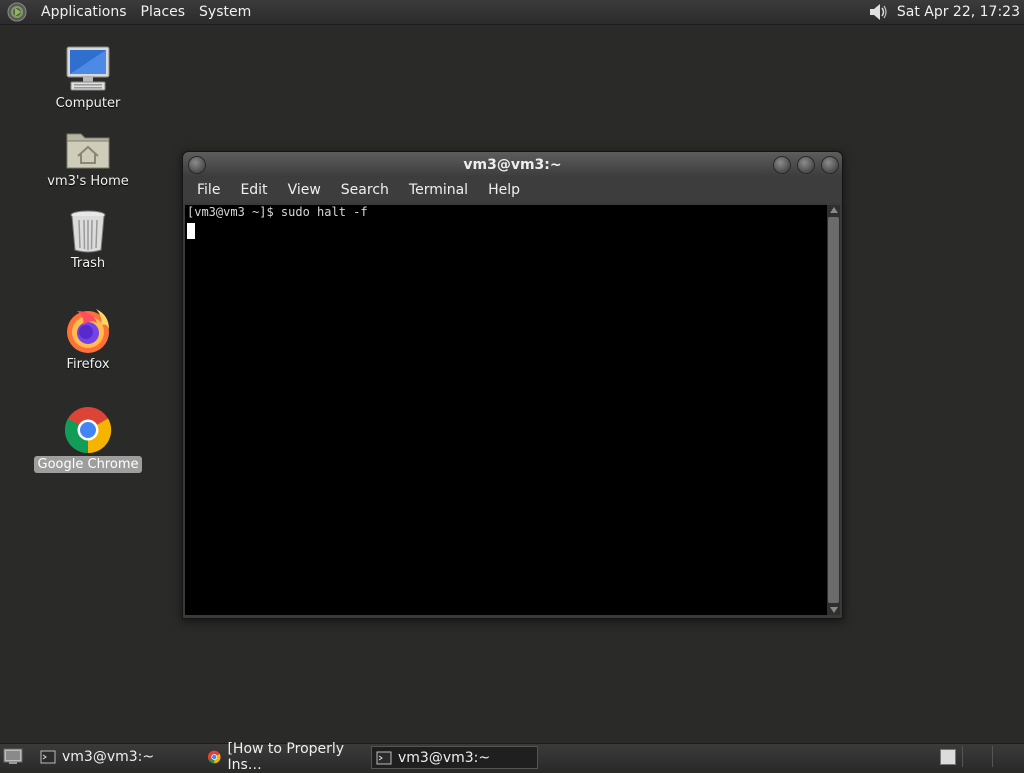 The height and width of the screenshot is (773, 1024). I want to click on desktop-icon-firefox: Firefox, so click(88, 338).